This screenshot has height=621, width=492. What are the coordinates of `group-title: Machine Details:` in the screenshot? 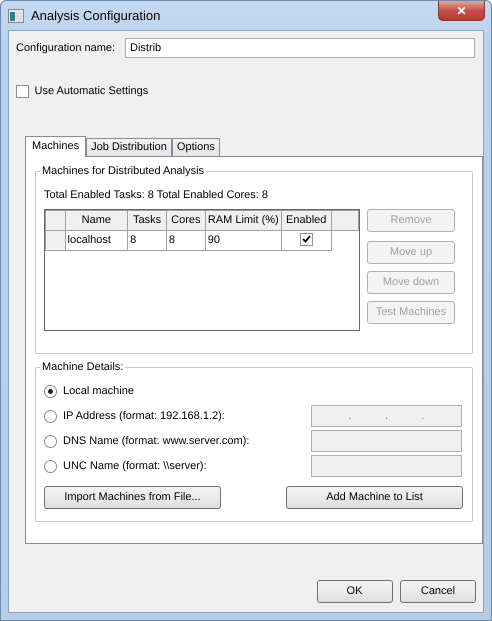 It's located at (83, 367).